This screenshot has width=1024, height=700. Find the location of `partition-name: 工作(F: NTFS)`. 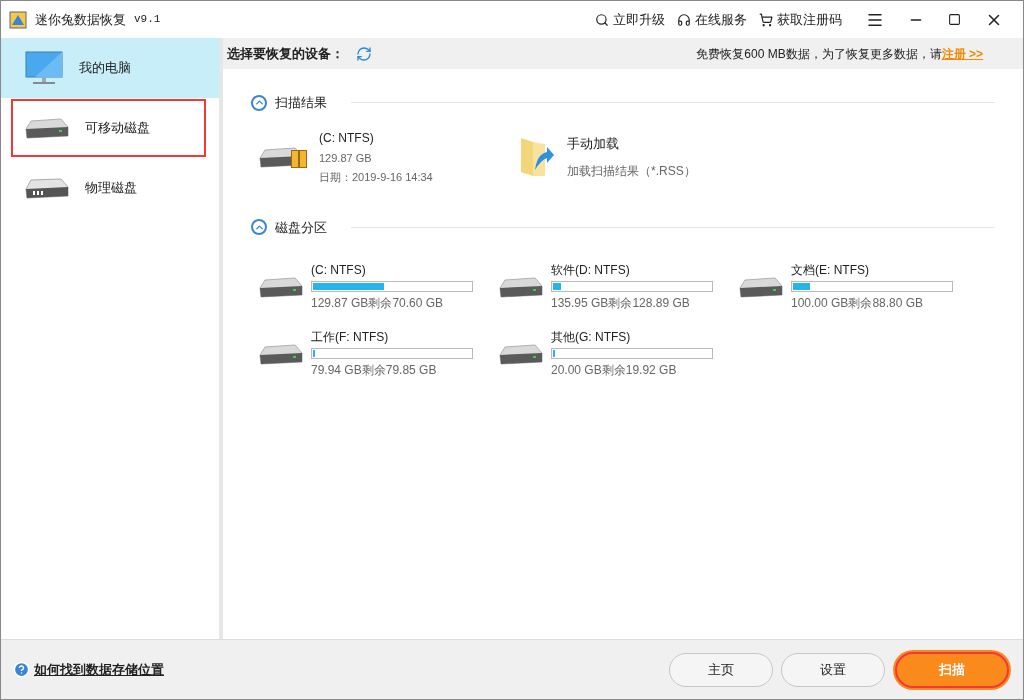

partition-name: 工作(F: NTFS) is located at coordinates (350, 337).